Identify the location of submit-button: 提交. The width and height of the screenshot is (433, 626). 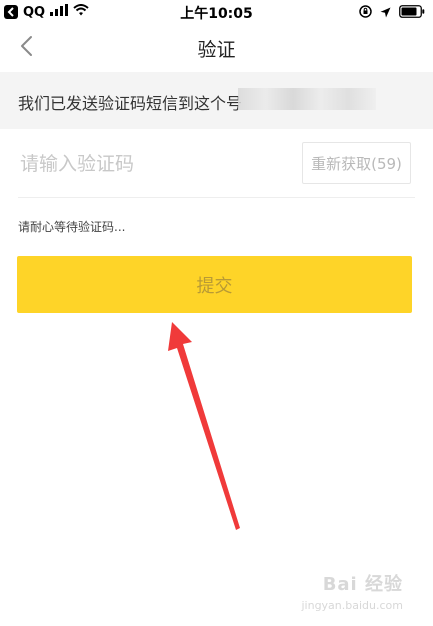
(214, 284).